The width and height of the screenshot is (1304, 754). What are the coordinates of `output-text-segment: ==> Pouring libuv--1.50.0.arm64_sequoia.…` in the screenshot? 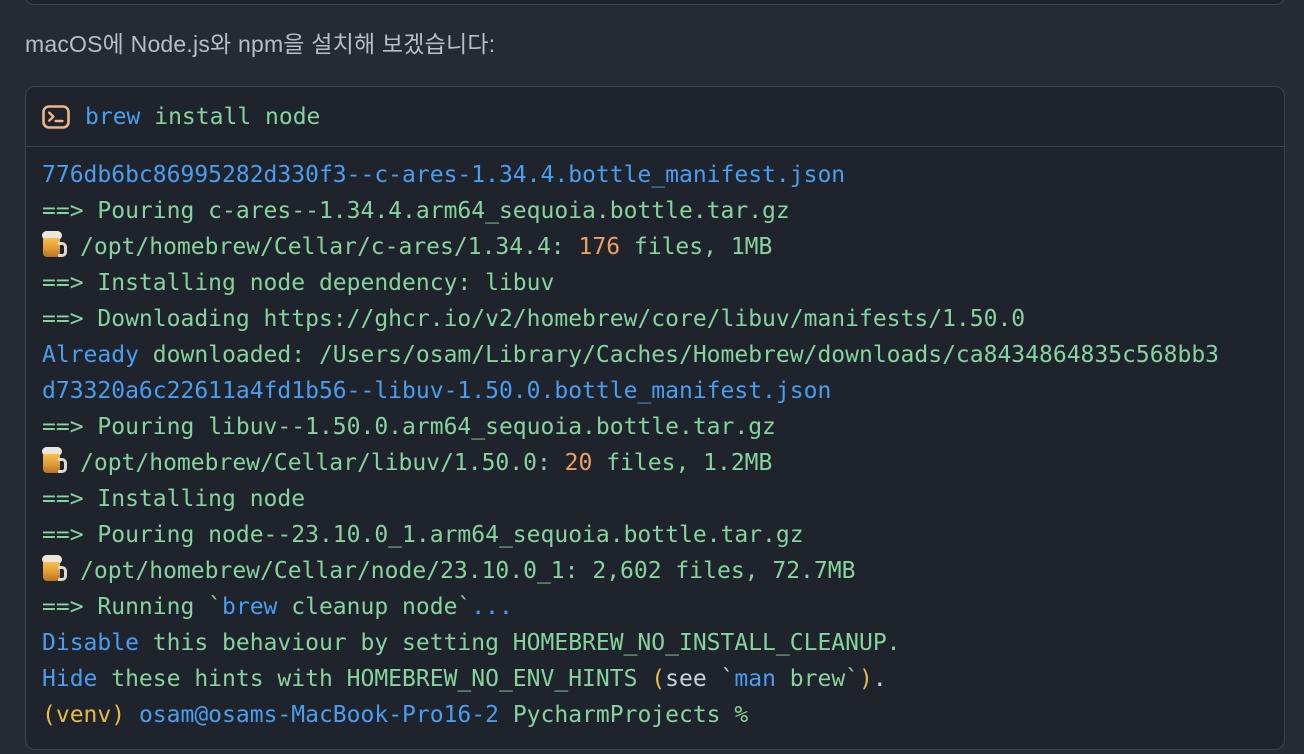 It's located at (409, 427).